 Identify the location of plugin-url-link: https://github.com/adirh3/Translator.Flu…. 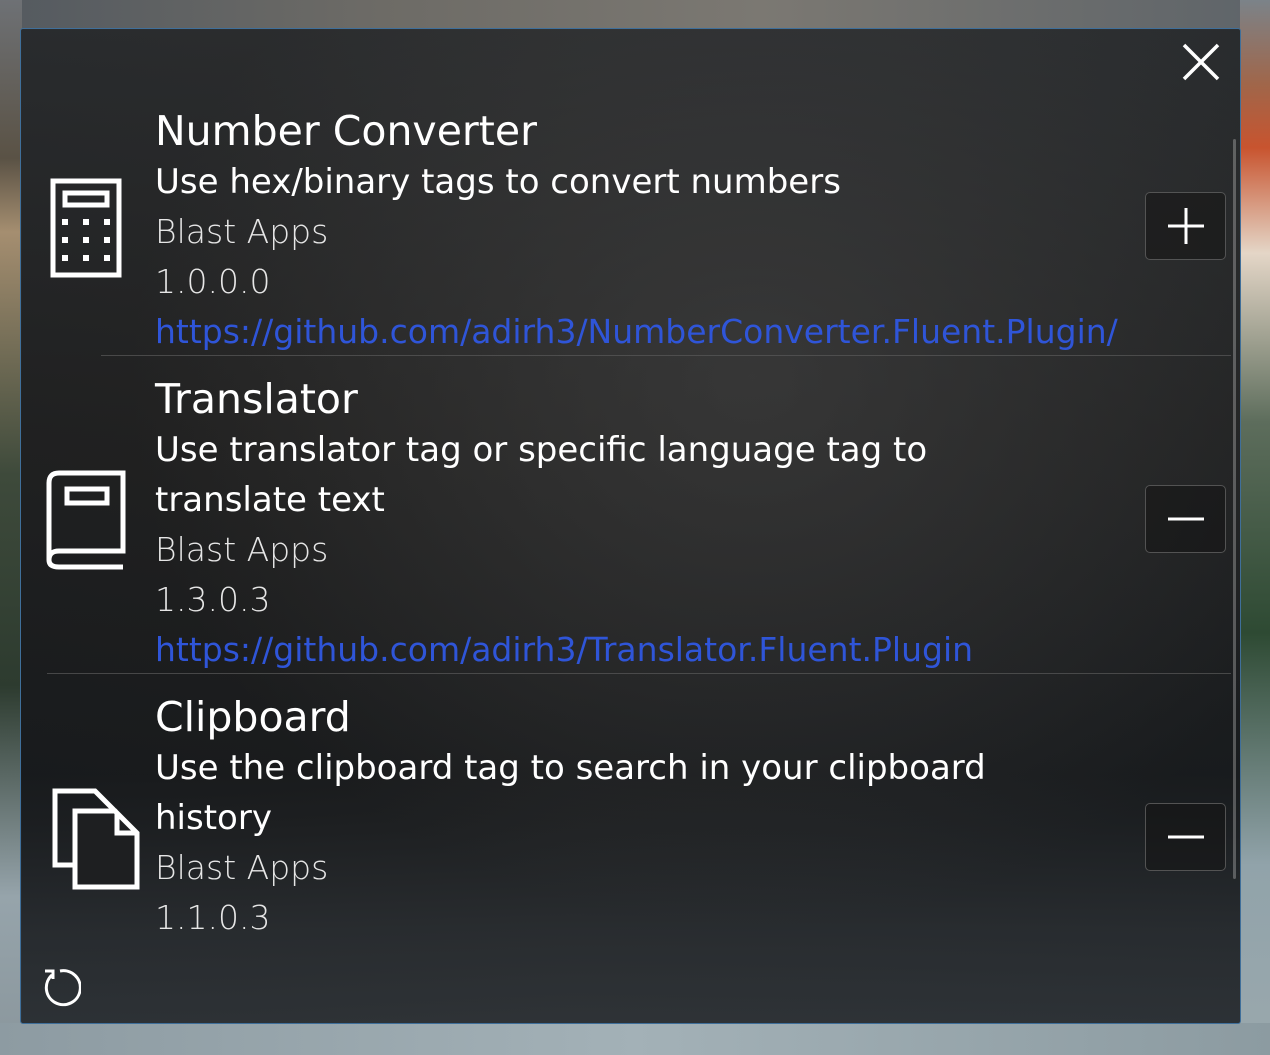
(564, 650).